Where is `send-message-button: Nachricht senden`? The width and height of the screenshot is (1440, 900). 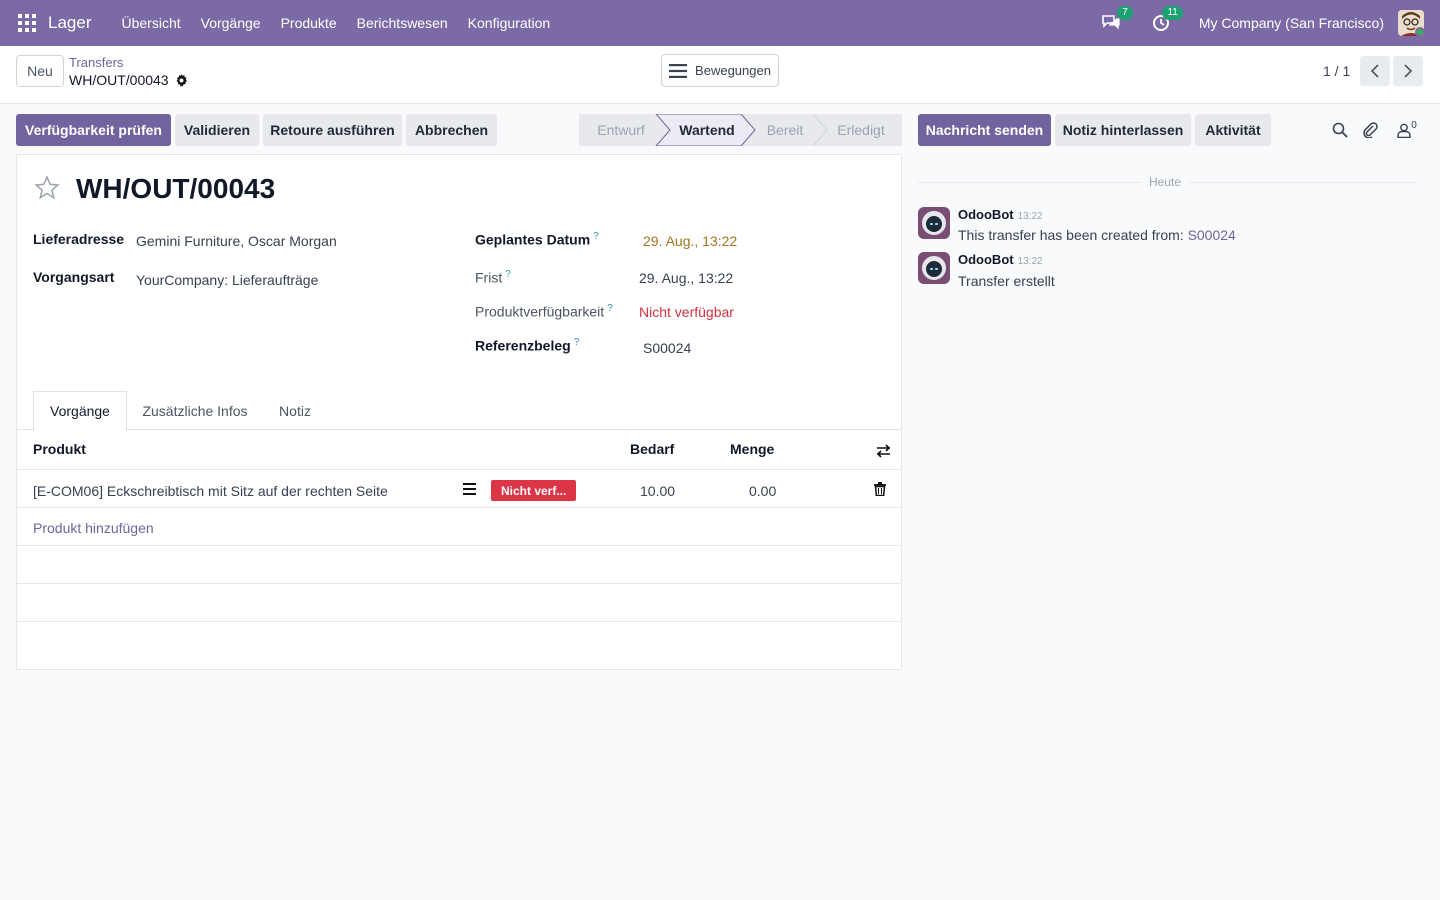 send-message-button: Nachricht senden is located at coordinates (984, 130).